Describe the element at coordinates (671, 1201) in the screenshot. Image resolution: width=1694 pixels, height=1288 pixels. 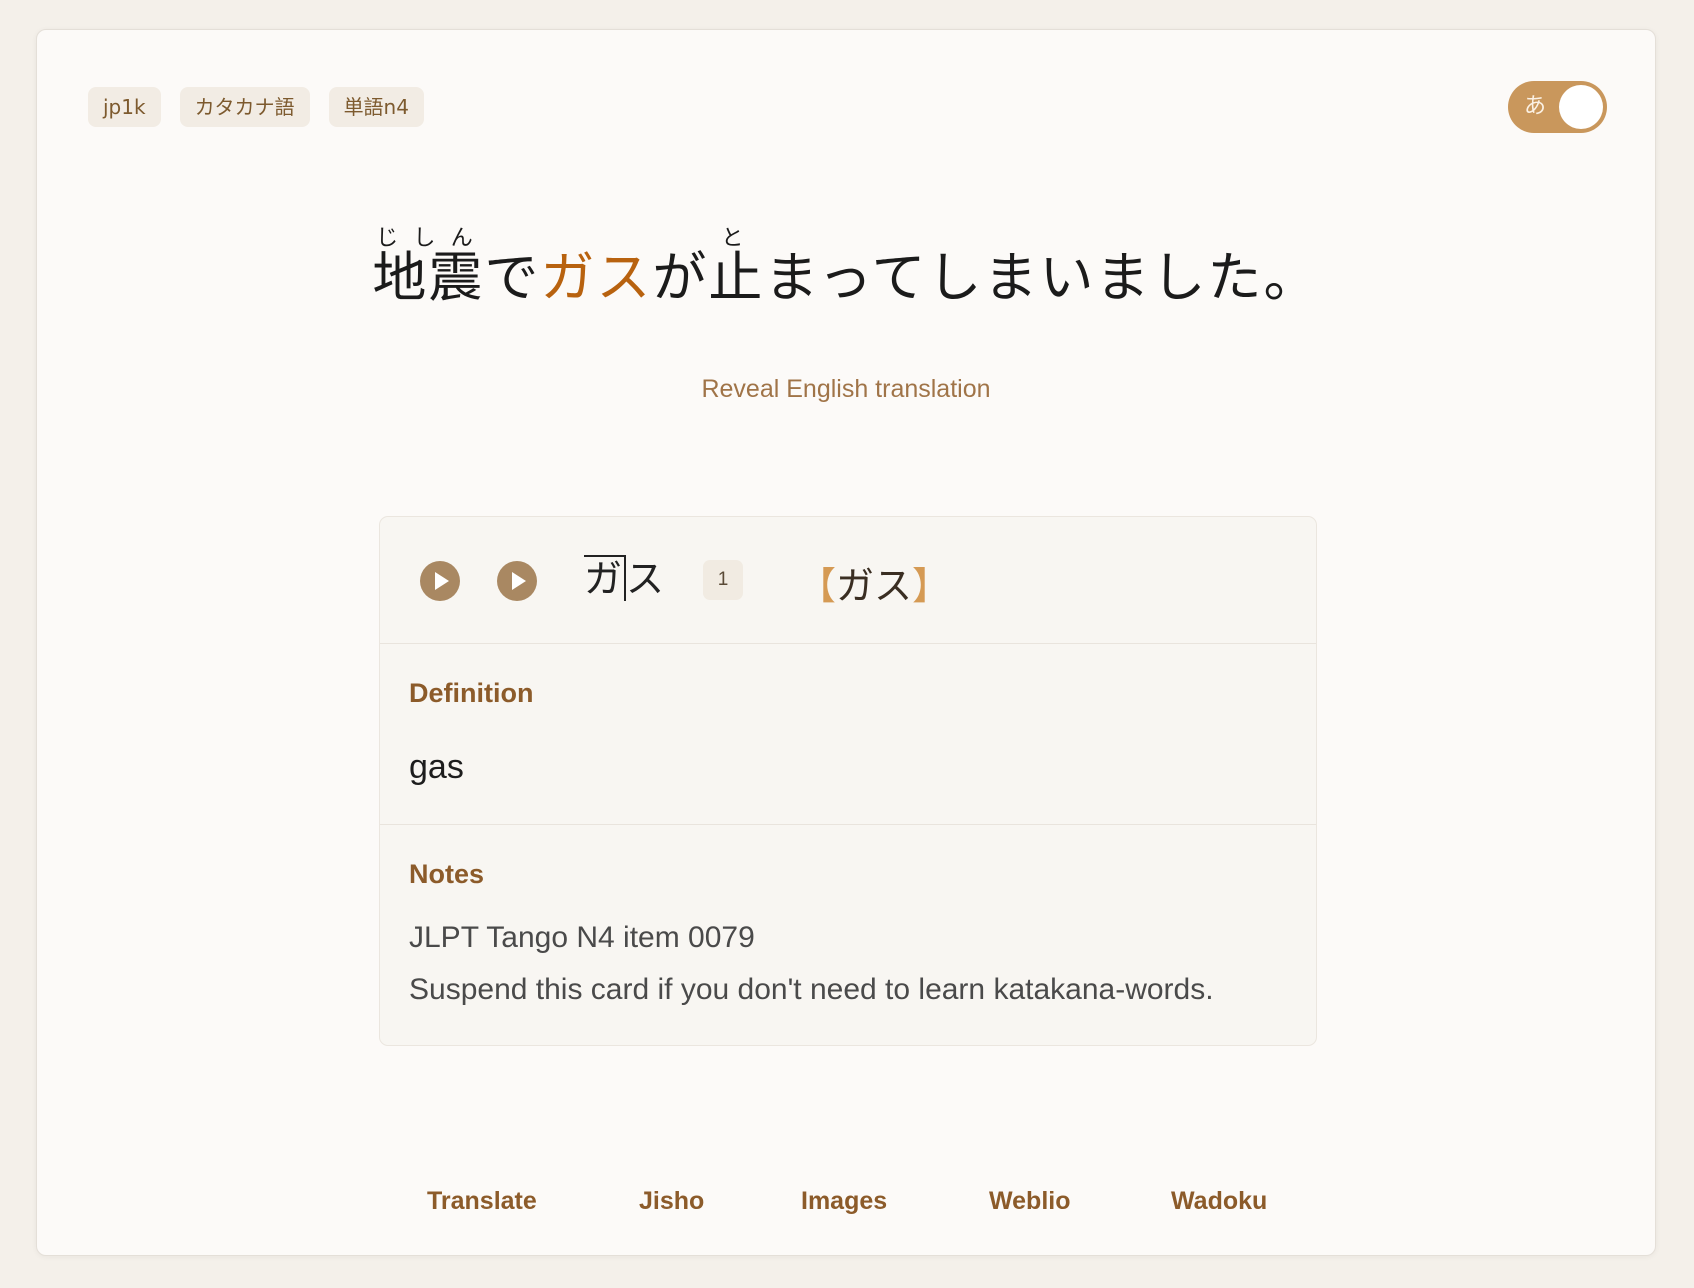
I see `link-jisho: Jisho` at that location.